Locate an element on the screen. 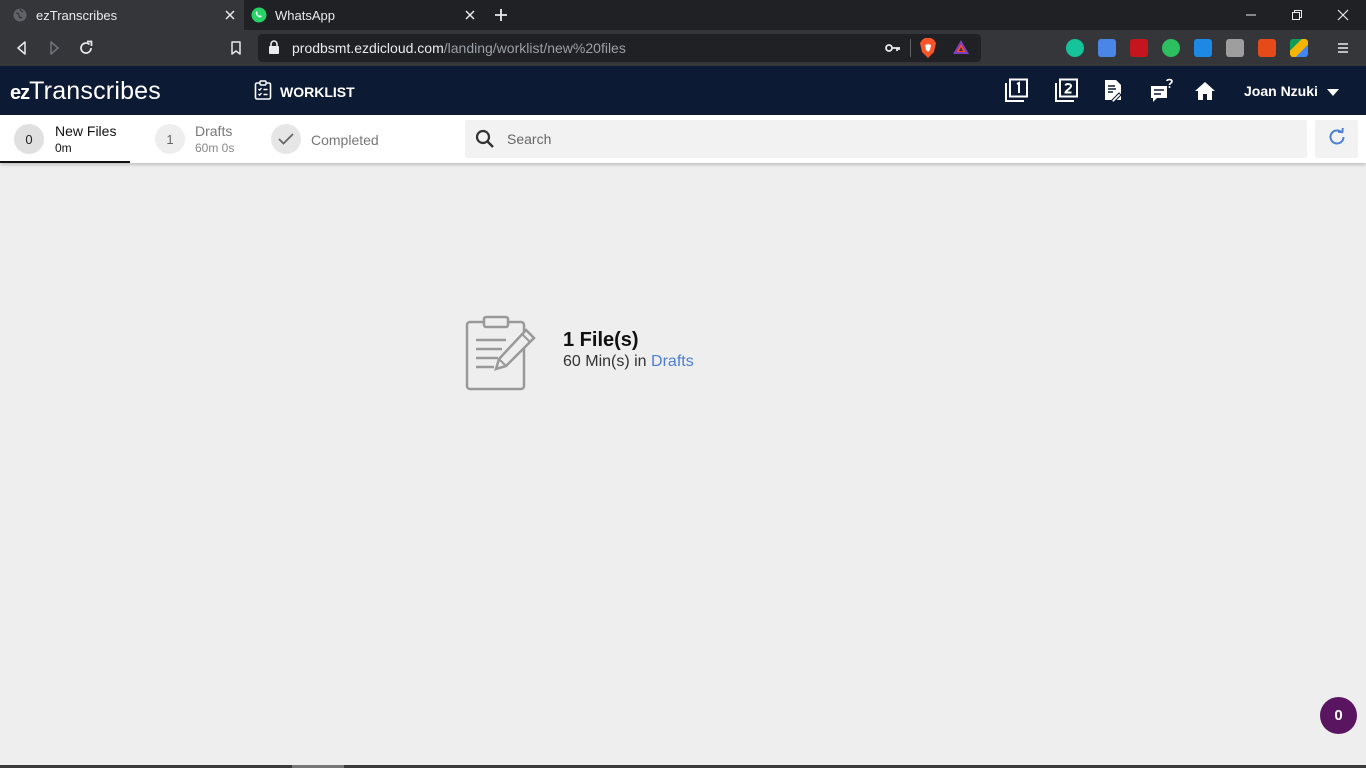  home-icon is located at coordinates (1205, 91).